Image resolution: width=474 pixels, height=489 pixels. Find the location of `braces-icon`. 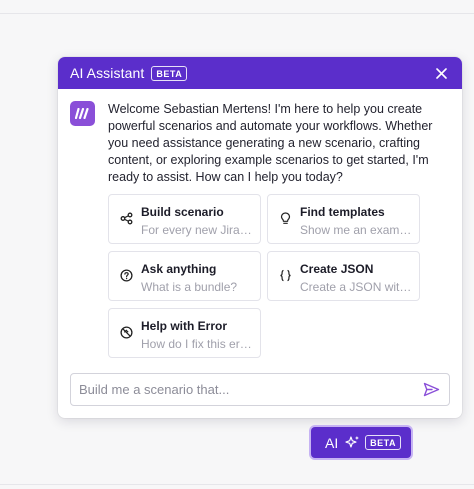

braces-icon is located at coordinates (285, 275).